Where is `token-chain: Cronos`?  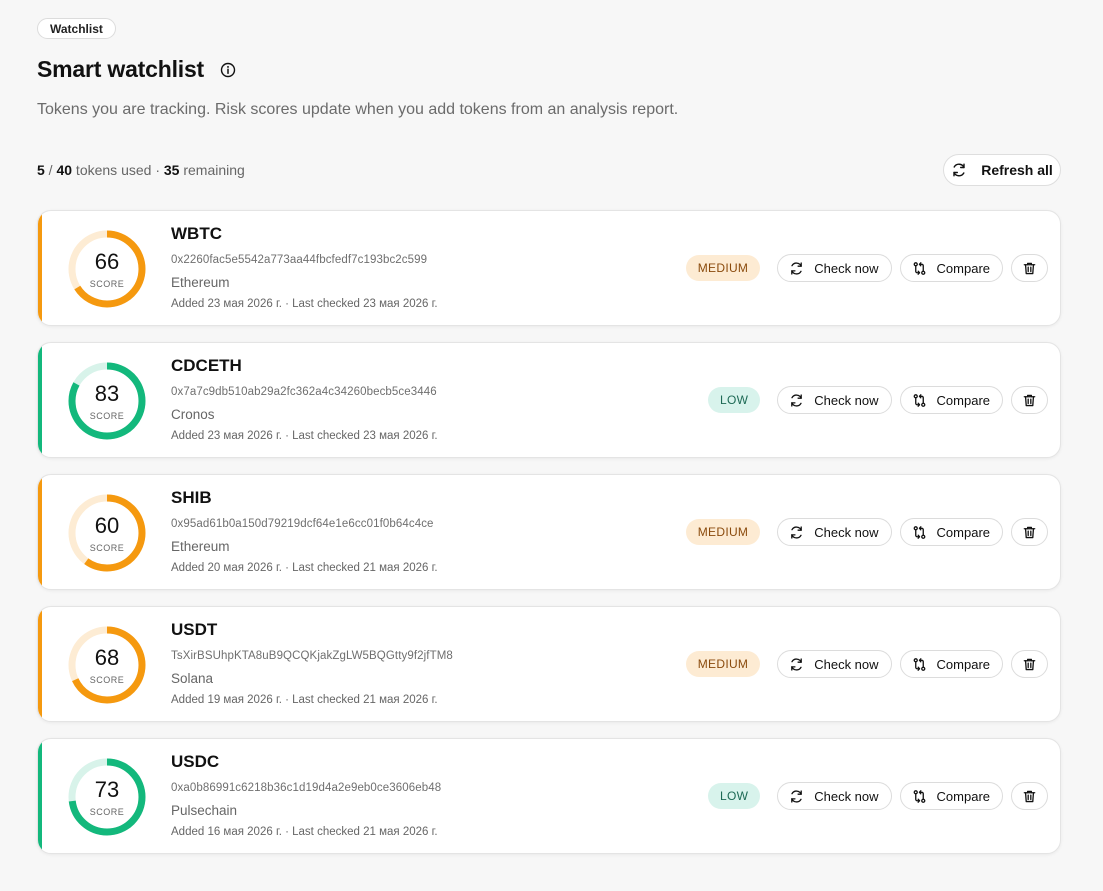
token-chain: Cronos is located at coordinates (193, 414).